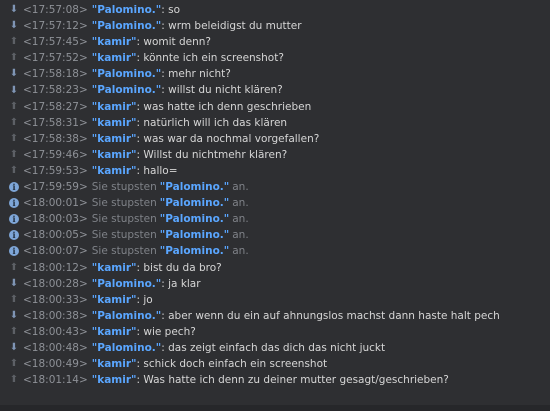 This screenshot has width=550, height=411. What do you see at coordinates (55, 380) in the screenshot?
I see `timestamp: <18:01:14>` at bounding box center [55, 380].